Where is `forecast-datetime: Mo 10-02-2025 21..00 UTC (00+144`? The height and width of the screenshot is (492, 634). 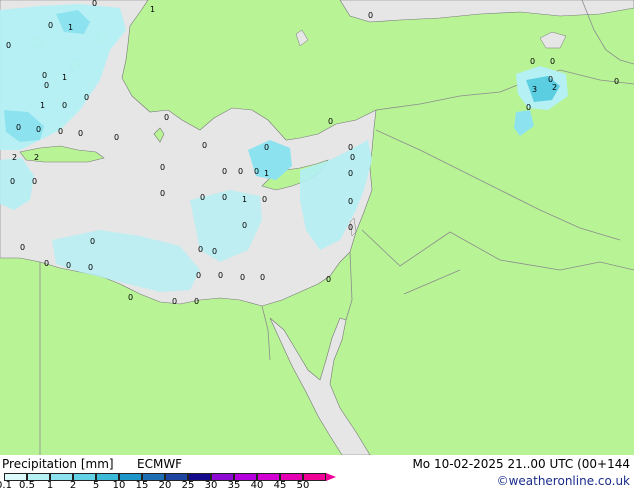 forecast-datetime: Mo 10-02-2025 21..00 UTC (00+144 is located at coordinates (521, 464).